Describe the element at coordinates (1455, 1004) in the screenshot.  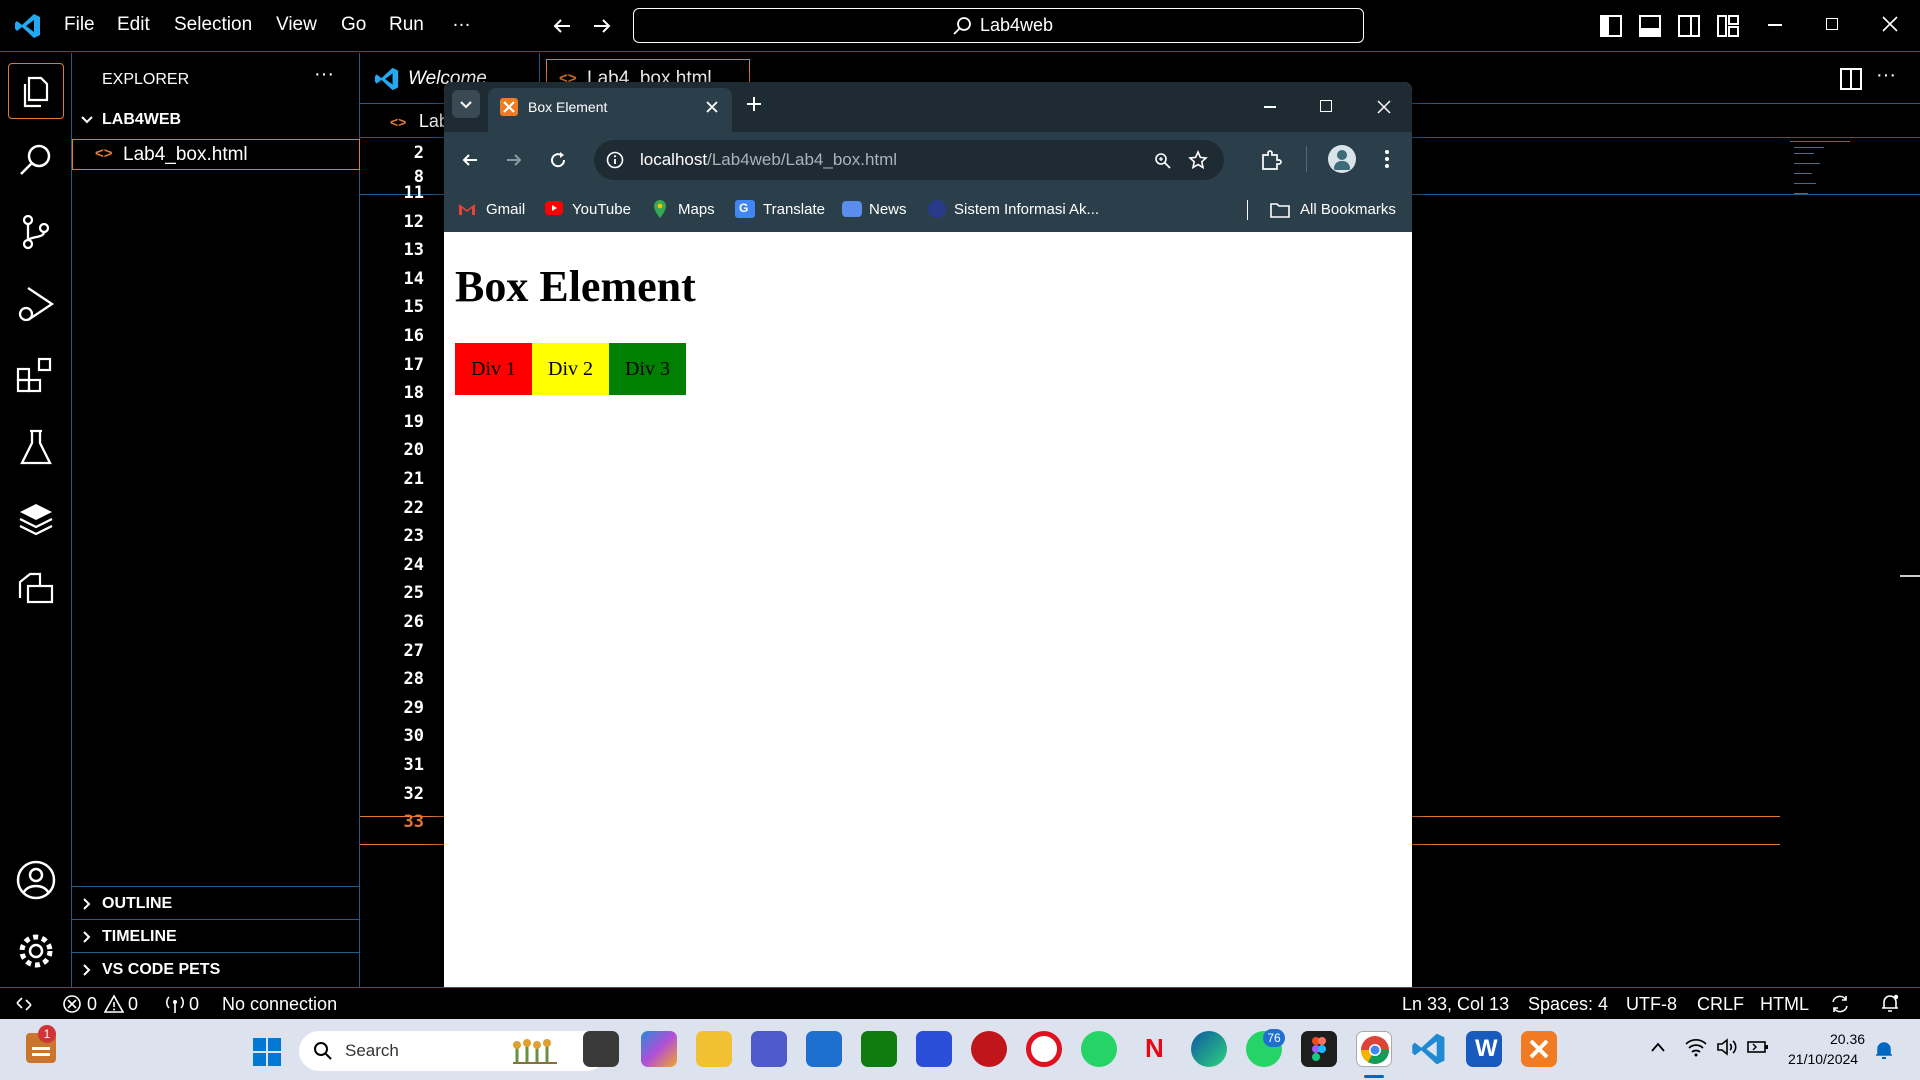
I see `cursor-position: Ln 33, Col 13` at that location.